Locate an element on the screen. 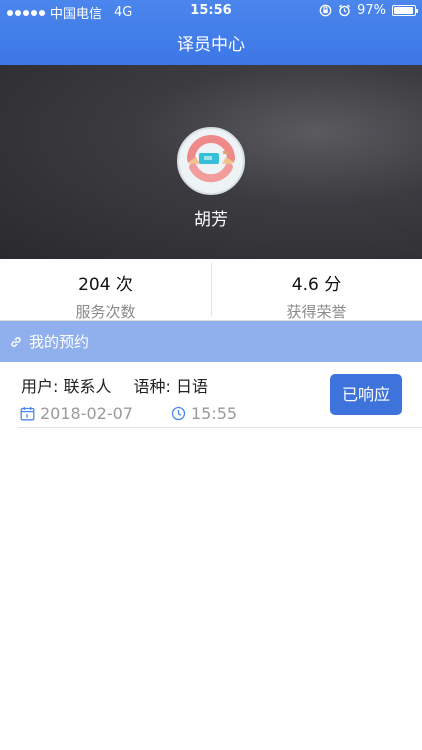  service-count-value: 204 次 is located at coordinates (105, 285).